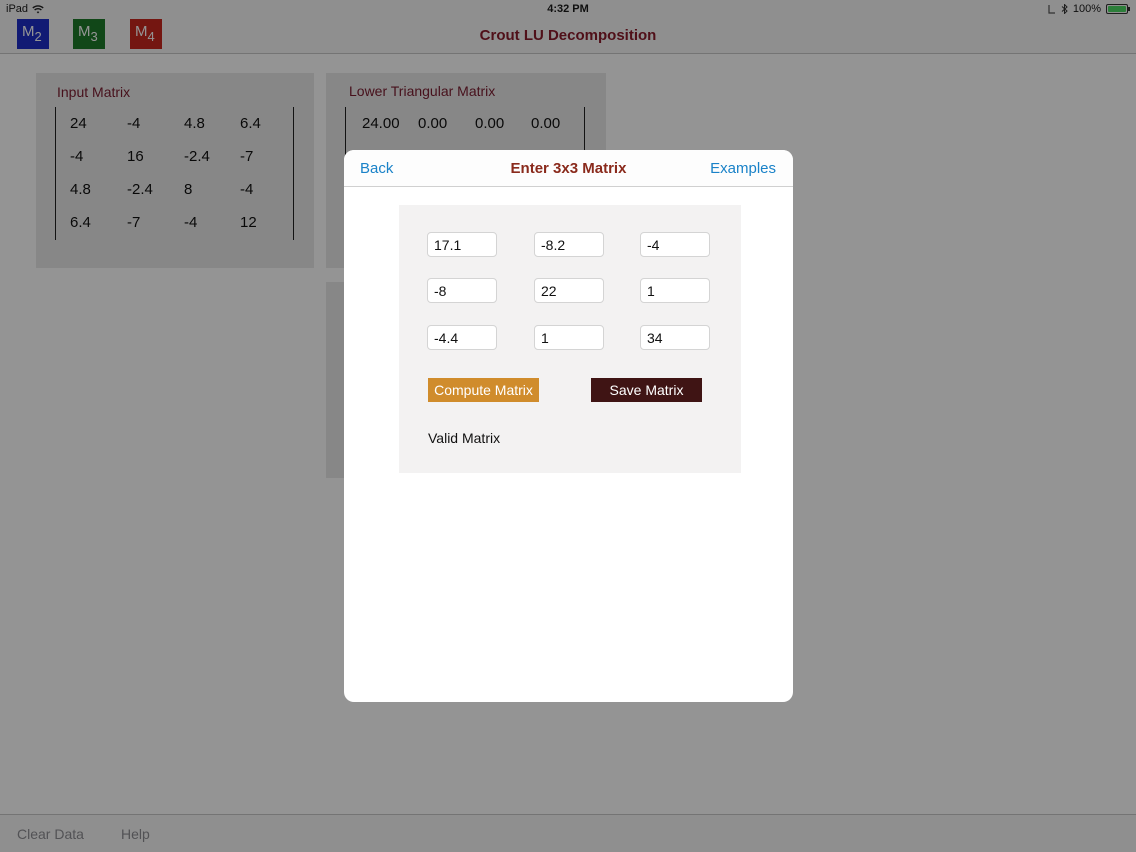 The width and height of the screenshot is (1136, 852). What do you see at coordinates (464, 438) in the screenshot?
I see `validation-status: Valid Matrix` at bounding box center [464, 438].